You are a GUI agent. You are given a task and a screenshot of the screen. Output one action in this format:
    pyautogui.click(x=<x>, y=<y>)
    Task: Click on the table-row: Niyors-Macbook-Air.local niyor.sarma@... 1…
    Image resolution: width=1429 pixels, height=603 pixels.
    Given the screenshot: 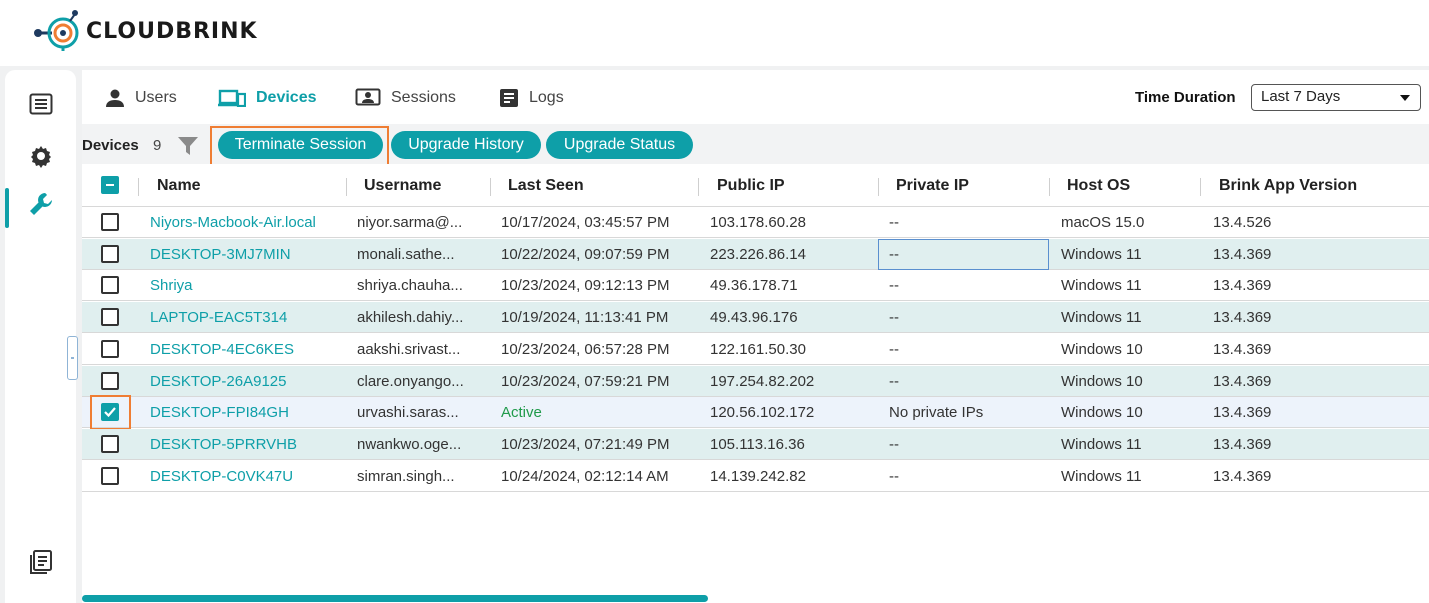 What is the action you would take?
    pyautogui.click(x=755, y=222)
    